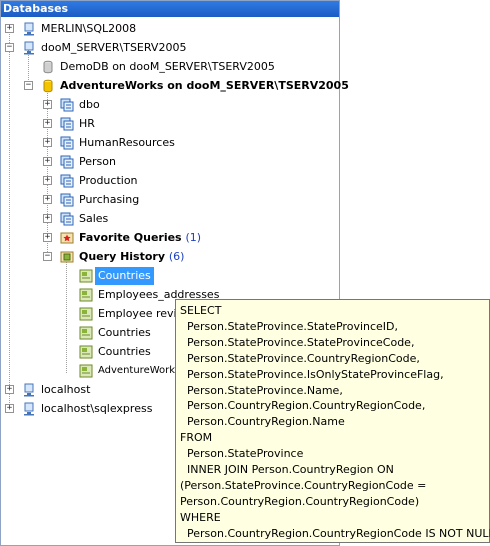 The image size is (490, 546). What do you see at coordinates (170, 9) in the screenshot?
I see `panel-title: Databases` at bounding box center [170, 9].